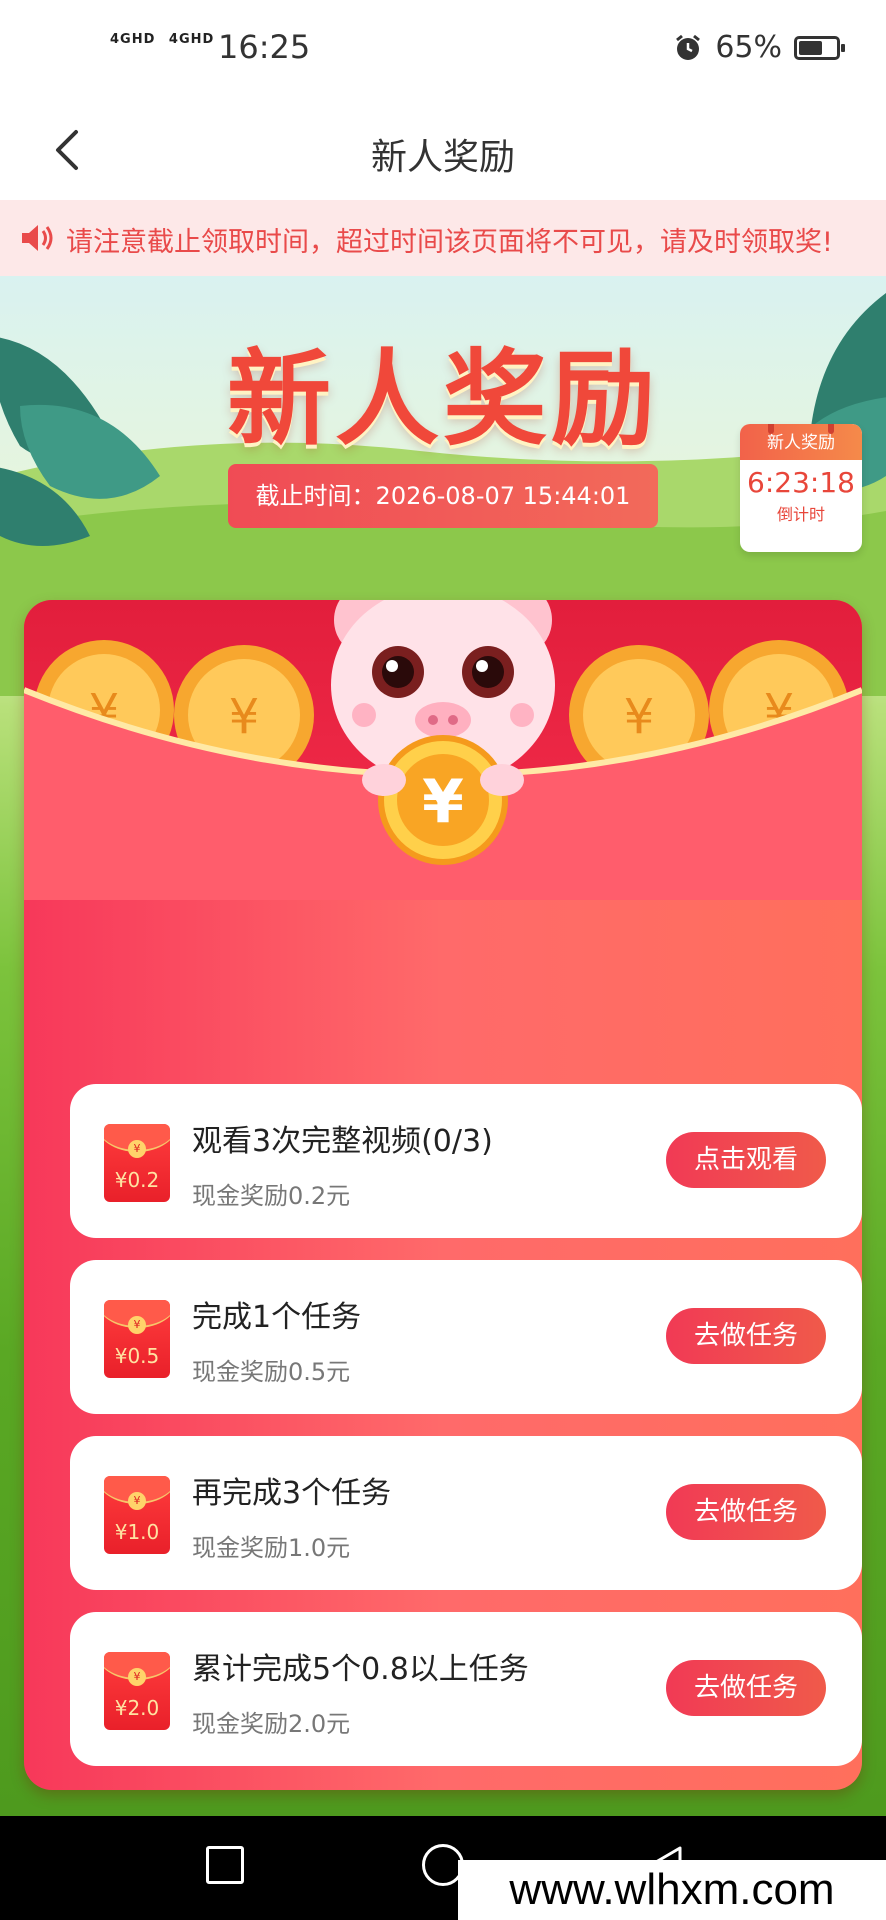 The image size is (886, 1920). What do you see at coordinates (466, 1513) in the screenshot?
I see `task-card: ¥ ¥1.0 再完成3个任务现金奖励1.0元 去做任务` at bounding box center [466, 1513].